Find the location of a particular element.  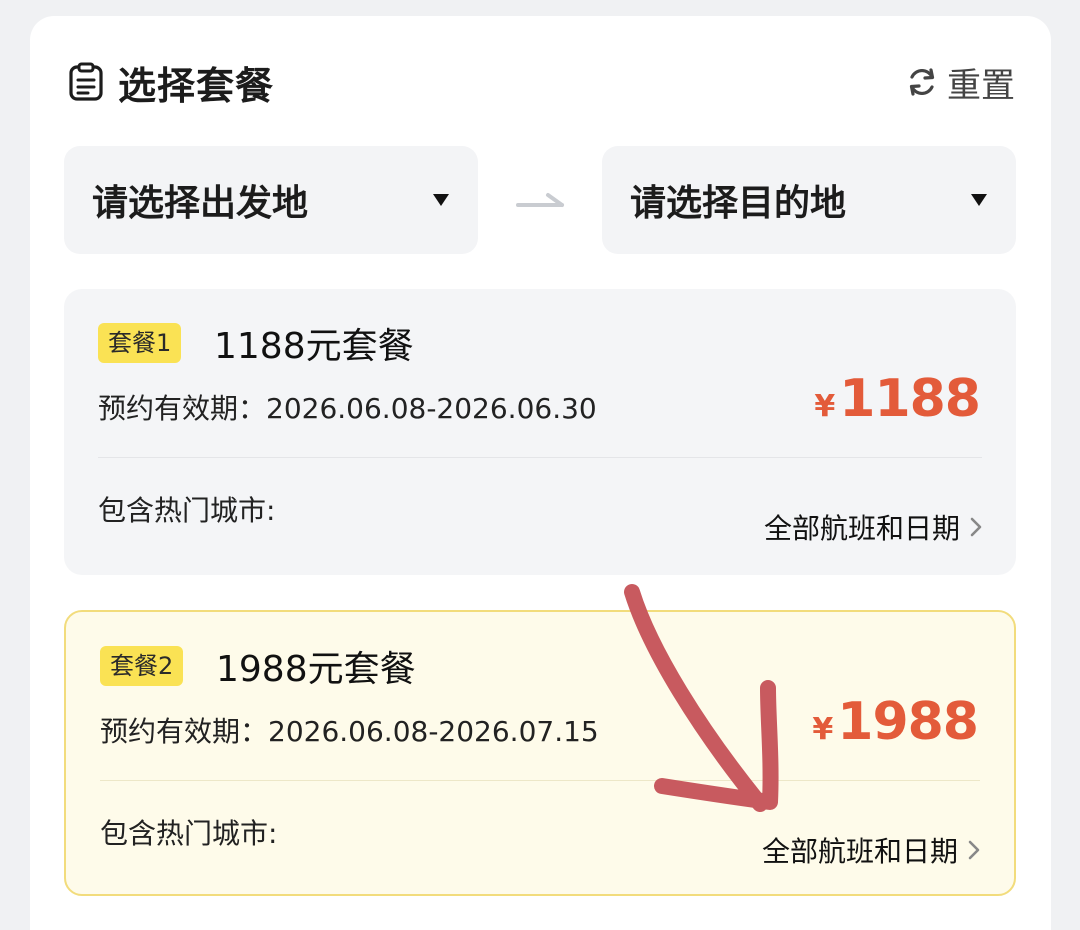

refresh-icon is located at coordinates (922, 82).